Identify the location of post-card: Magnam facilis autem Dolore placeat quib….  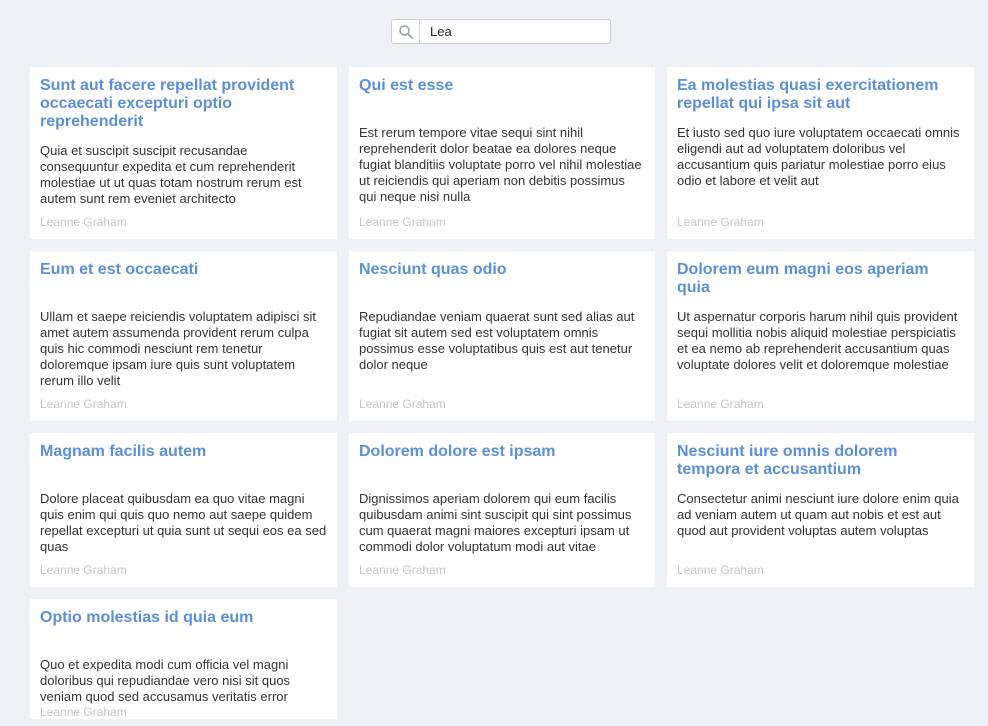
(183, 510).